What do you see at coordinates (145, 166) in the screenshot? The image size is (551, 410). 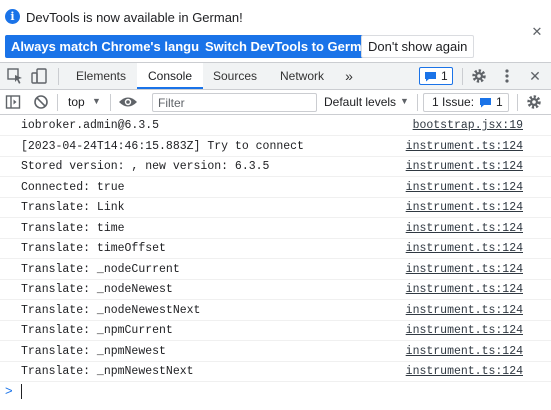 I see `log-message: Stored version: , new version: 6.3.5` at bounding box center [145, 166].